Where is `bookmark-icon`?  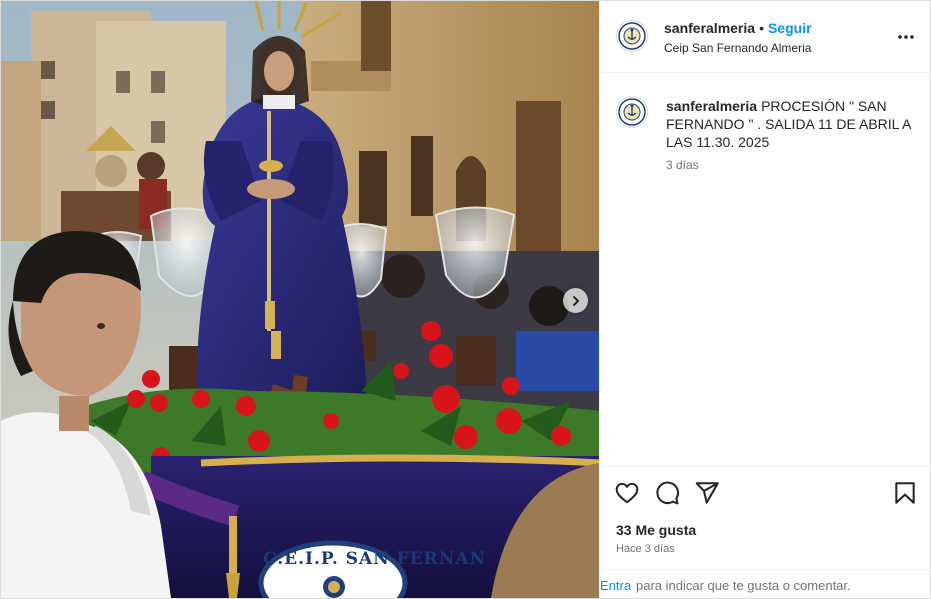
bookmark-icon is located at coordinates (905, 493).